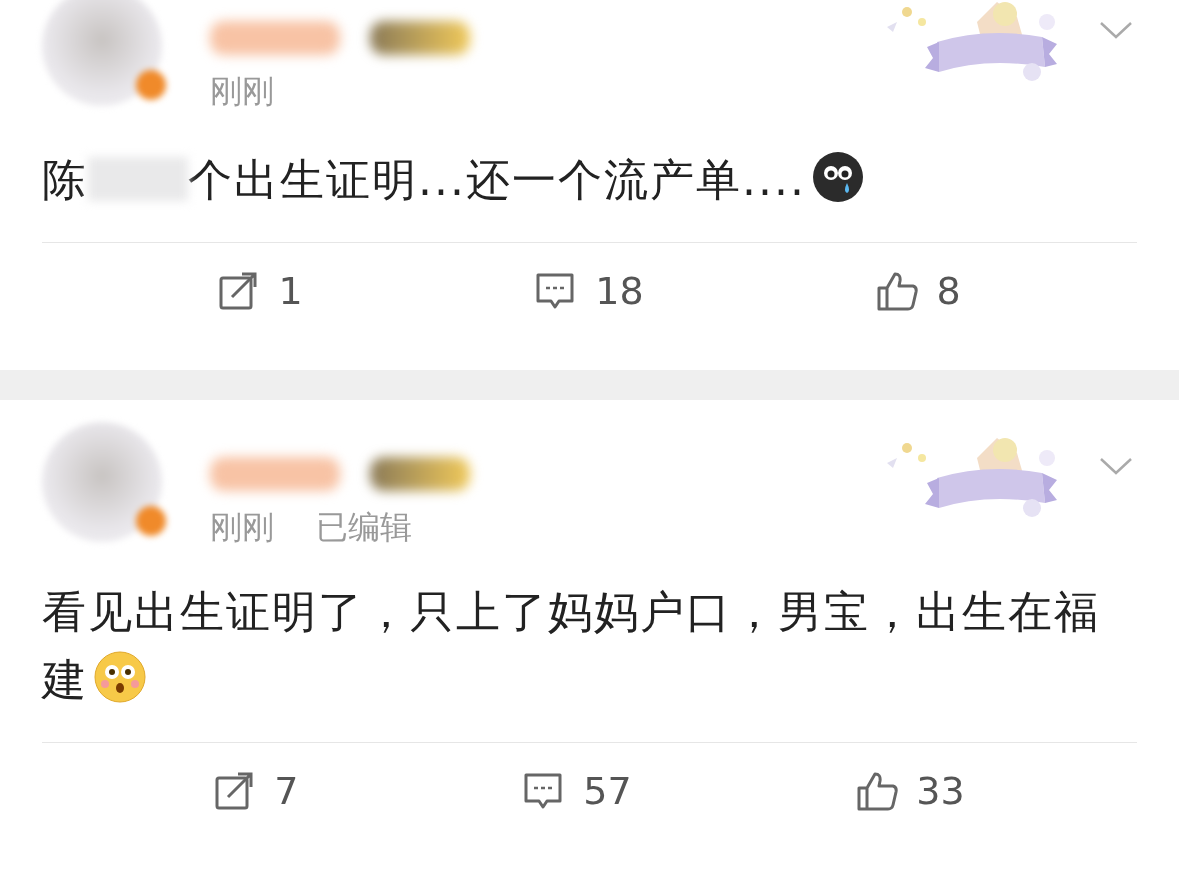 This screenshot has width=1179, height=876. I want to click on comment-button: 18, so click(589, 291).